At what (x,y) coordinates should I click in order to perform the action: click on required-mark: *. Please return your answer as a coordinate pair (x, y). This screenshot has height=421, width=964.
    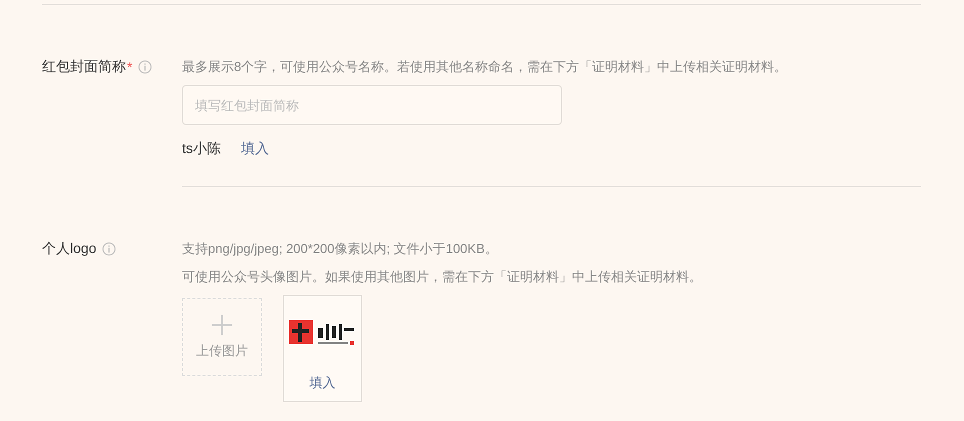
    Looking at the image, I should click on (129, 67).